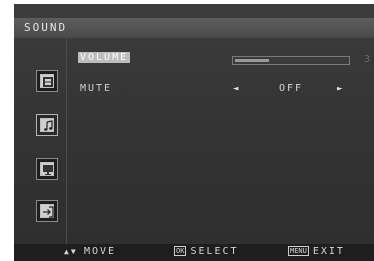  I want to click on footer-bar: ▲▼ MOVE OK SELECT MENU EXIT, so click(194, 252).